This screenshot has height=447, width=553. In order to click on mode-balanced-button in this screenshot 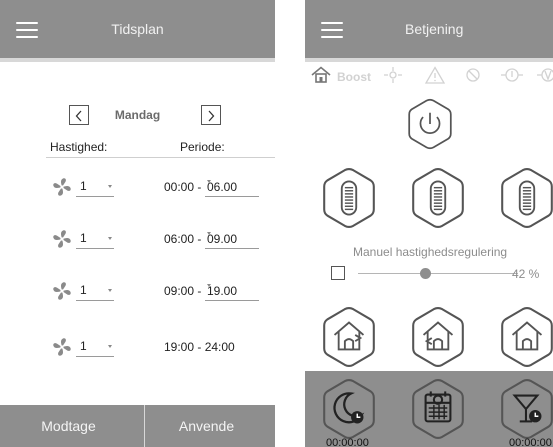, I will do `click(525, 337)`.